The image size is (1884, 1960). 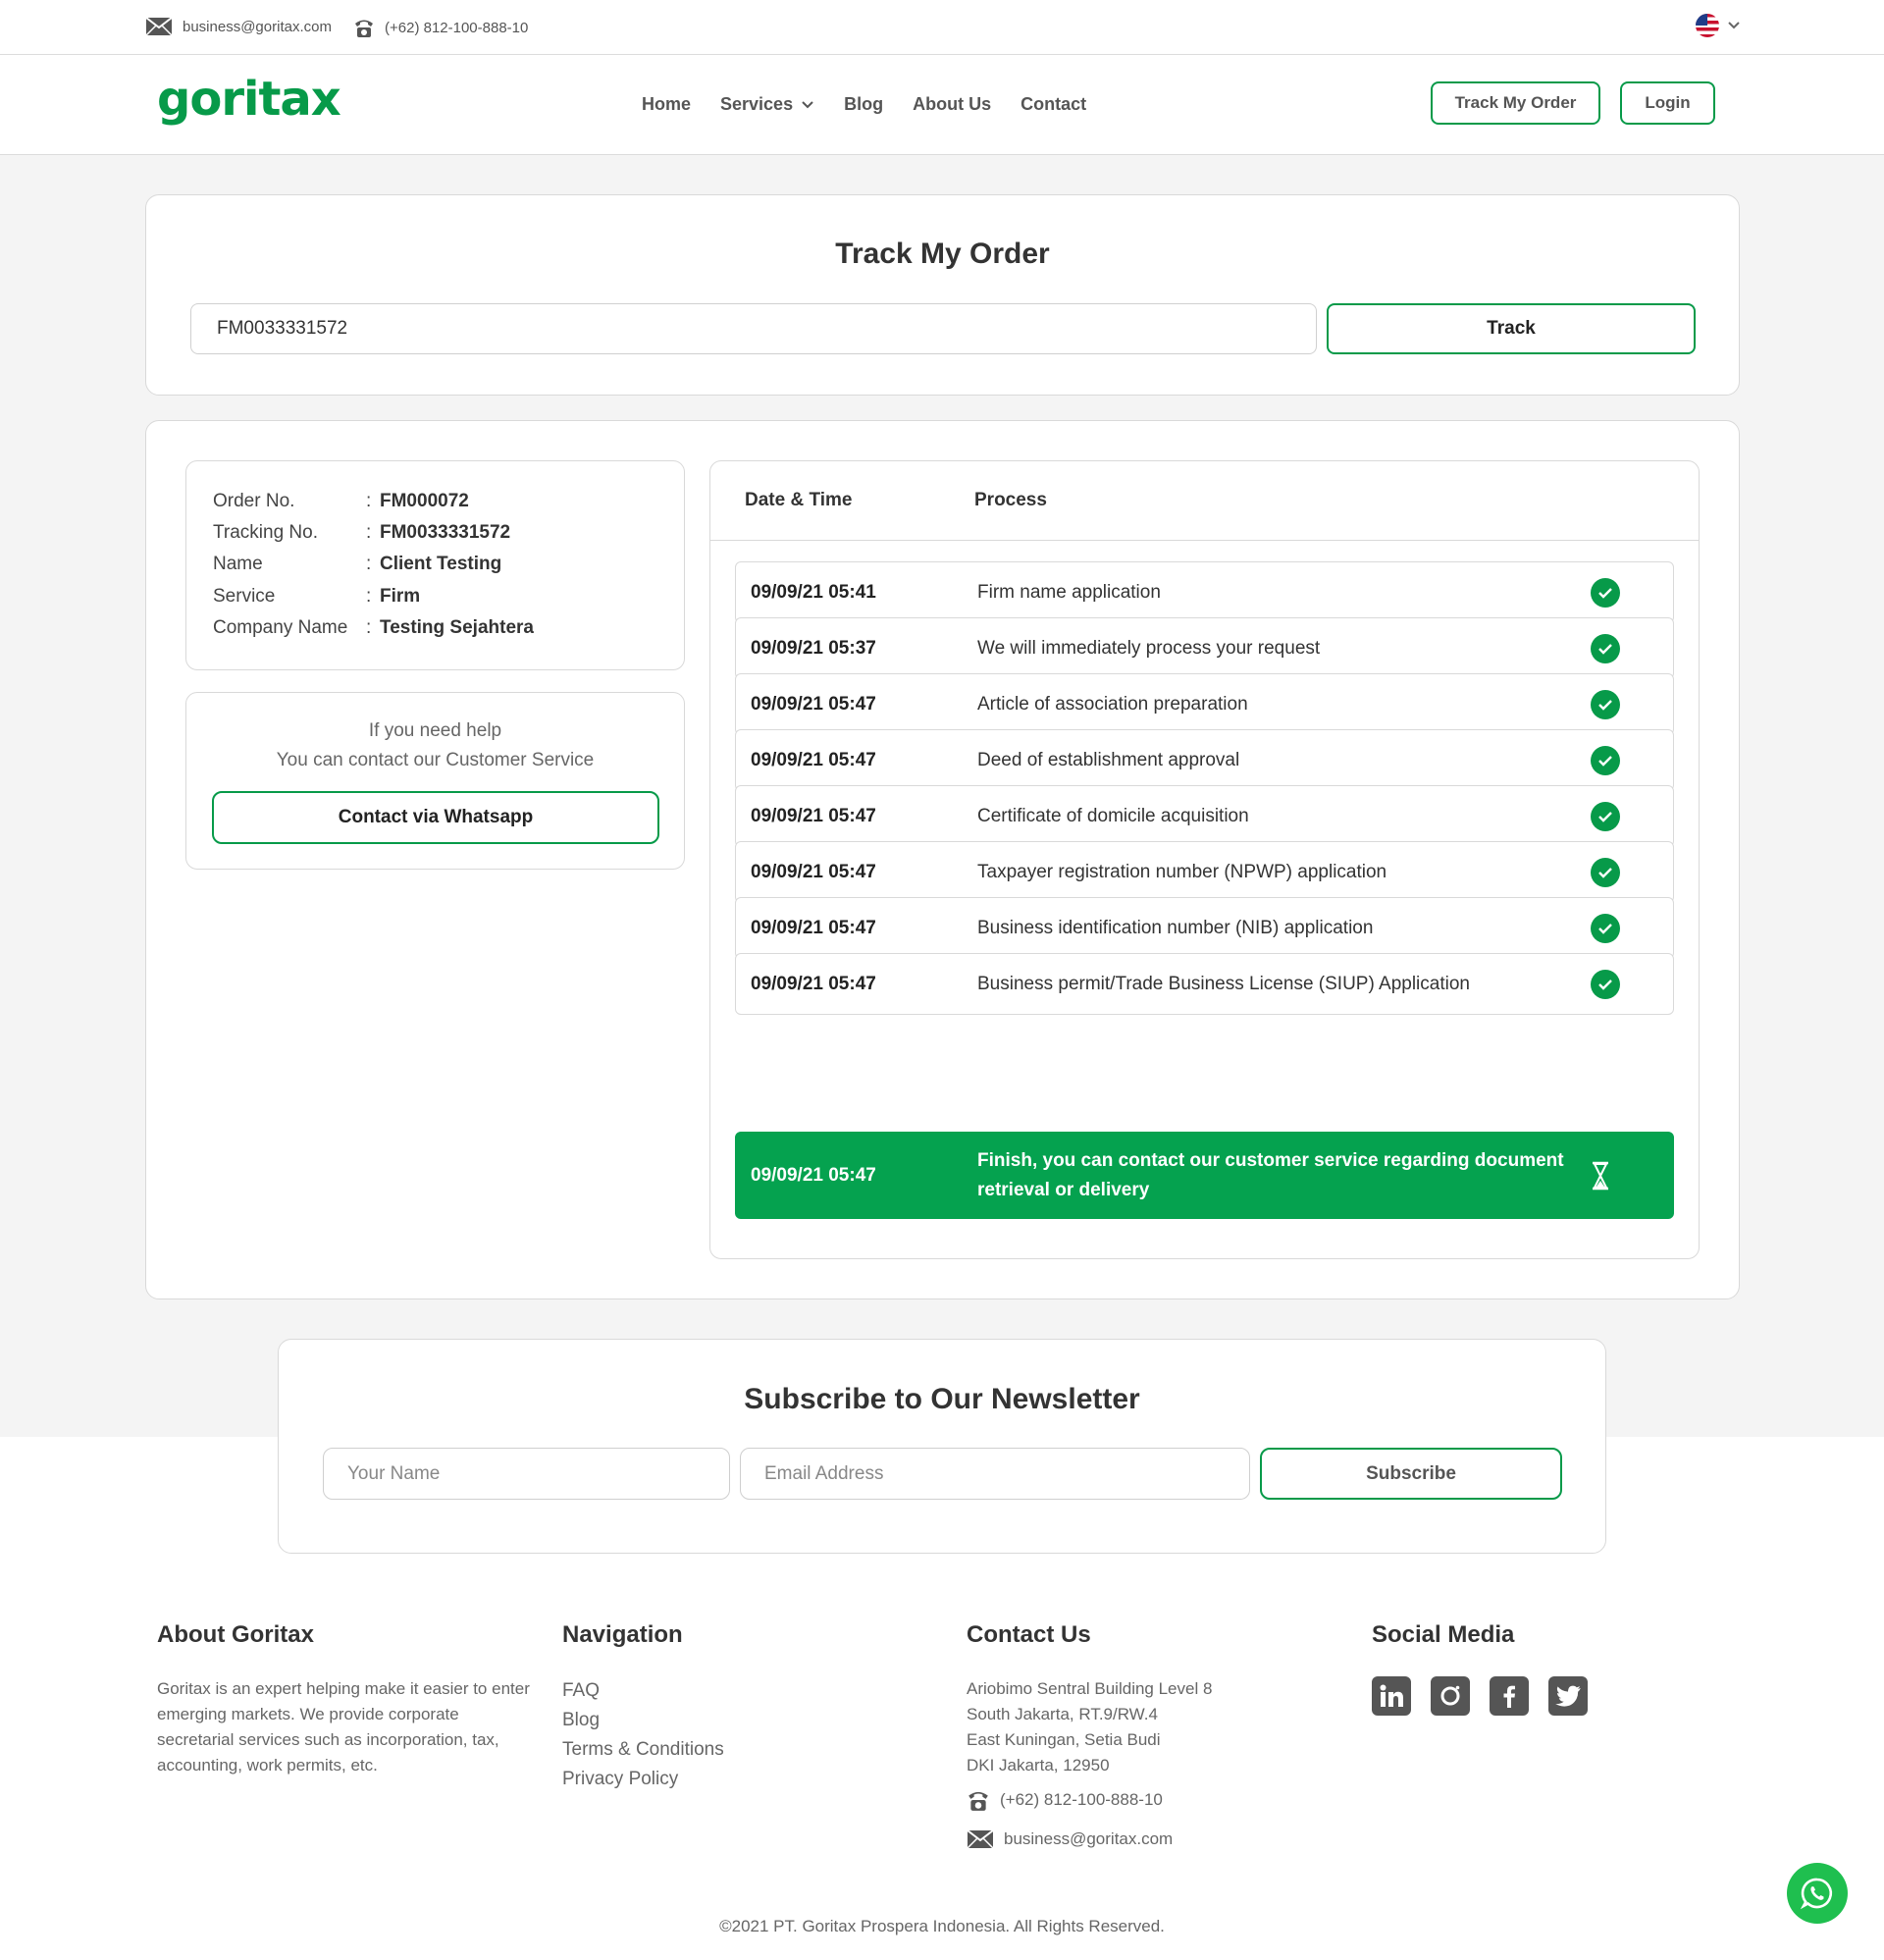 I want to click on language-selector, so click(x=1718, y=25).